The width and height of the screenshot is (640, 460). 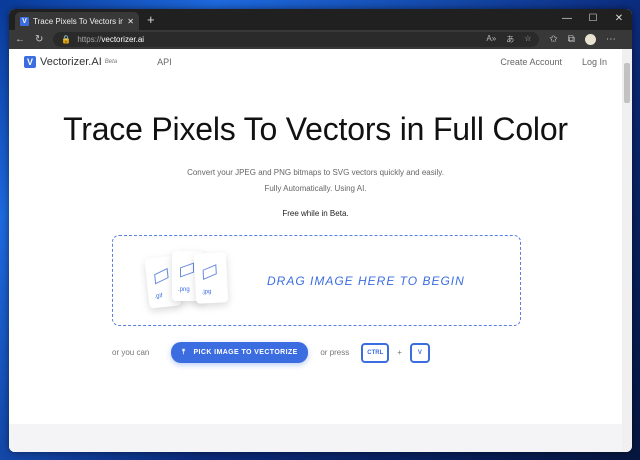 I want to click on new-tab-icon: +, so click(x=151, y=19).